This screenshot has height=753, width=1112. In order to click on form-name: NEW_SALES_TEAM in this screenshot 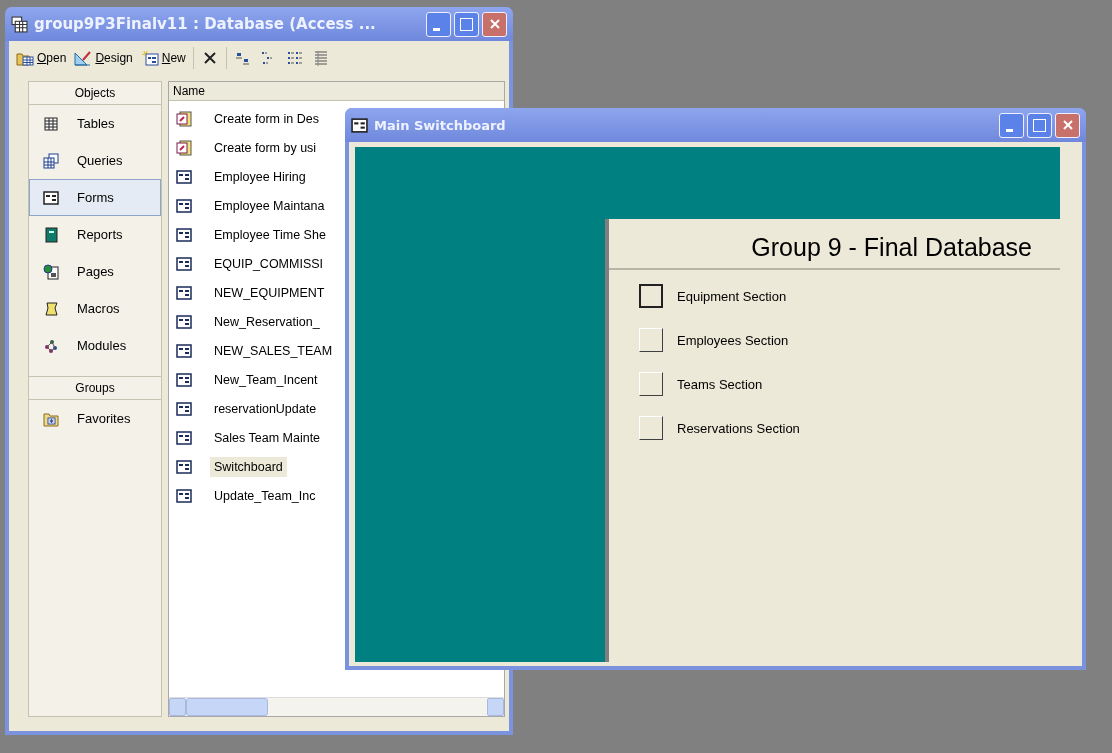, I will do `click(273, 350)`.